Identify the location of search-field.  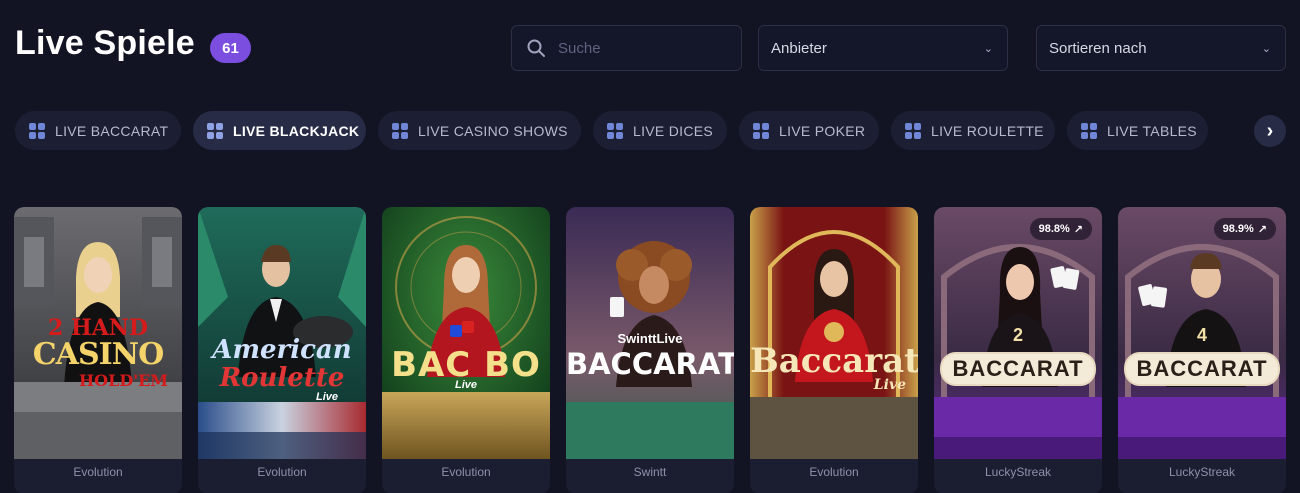
(626, 48).